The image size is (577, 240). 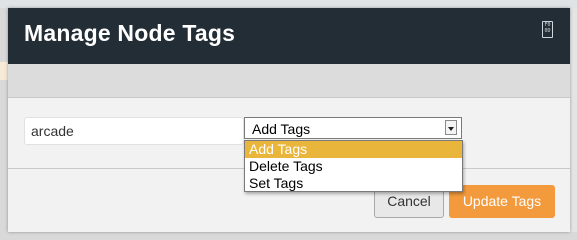 What do you see at coordinates (288, 4) in the screenshot?
I see `background-page-header` at bounding box center [288, 4].